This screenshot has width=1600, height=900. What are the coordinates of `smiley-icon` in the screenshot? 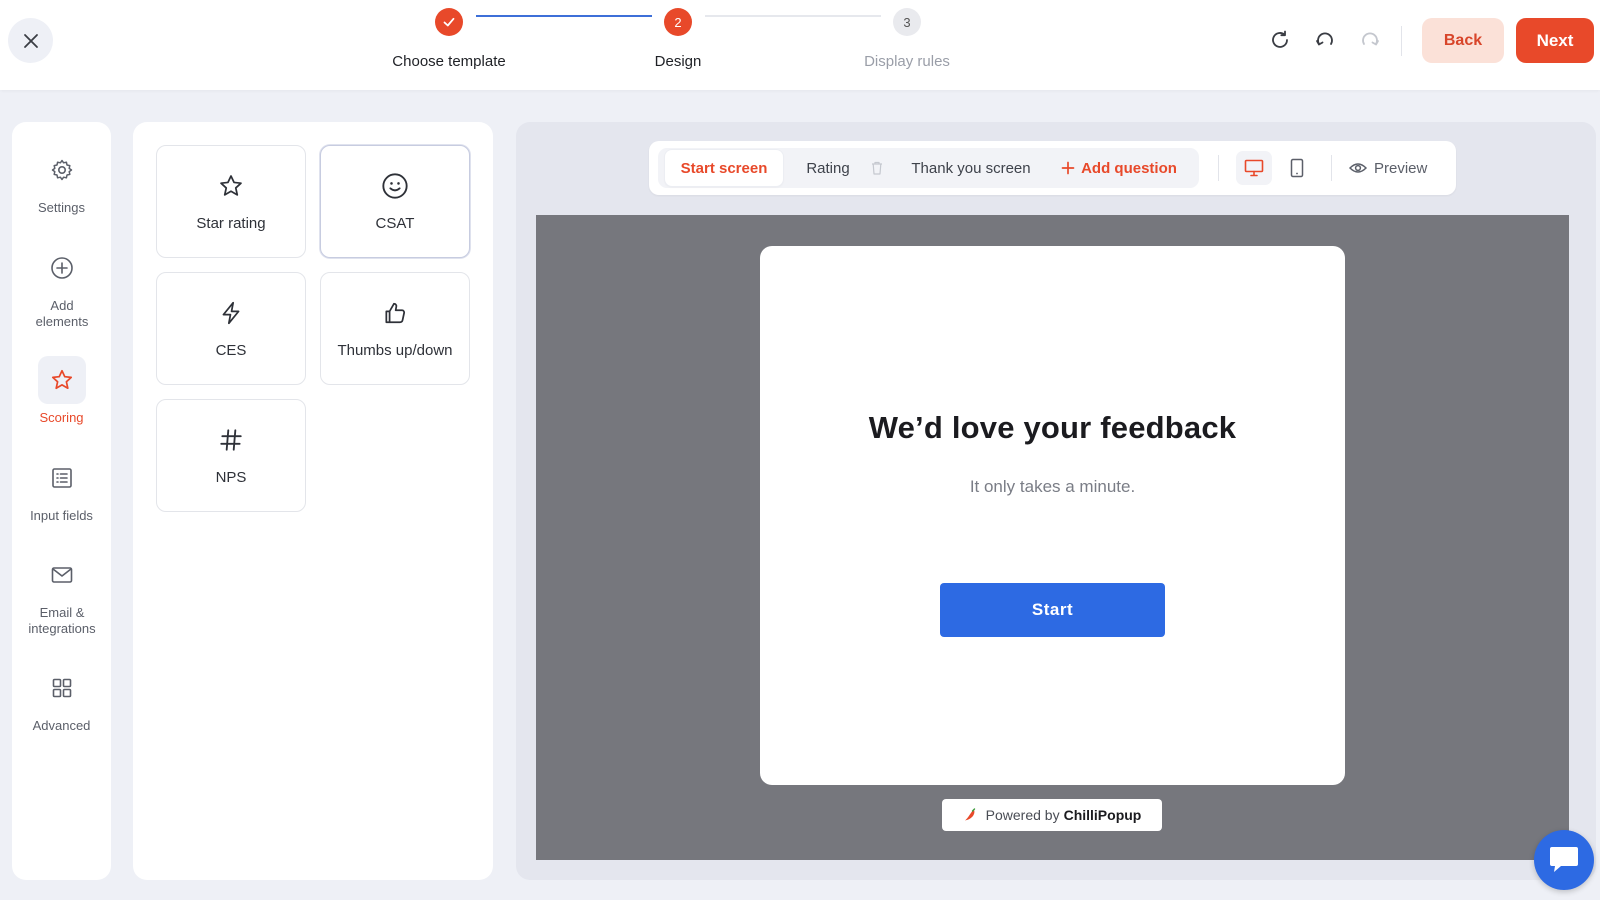 It's located at (395, 186).